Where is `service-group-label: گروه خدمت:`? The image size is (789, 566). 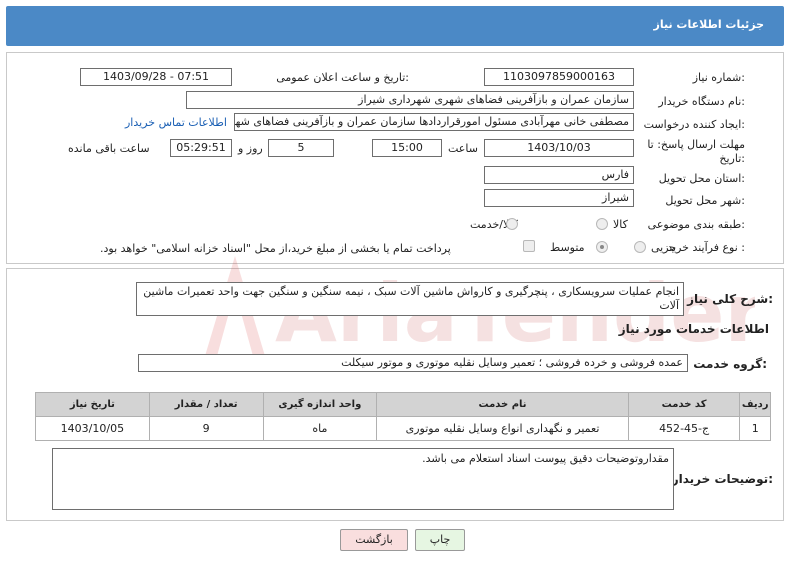
service-group-label: گروه خدمت: is located at coordinates (730, 364).